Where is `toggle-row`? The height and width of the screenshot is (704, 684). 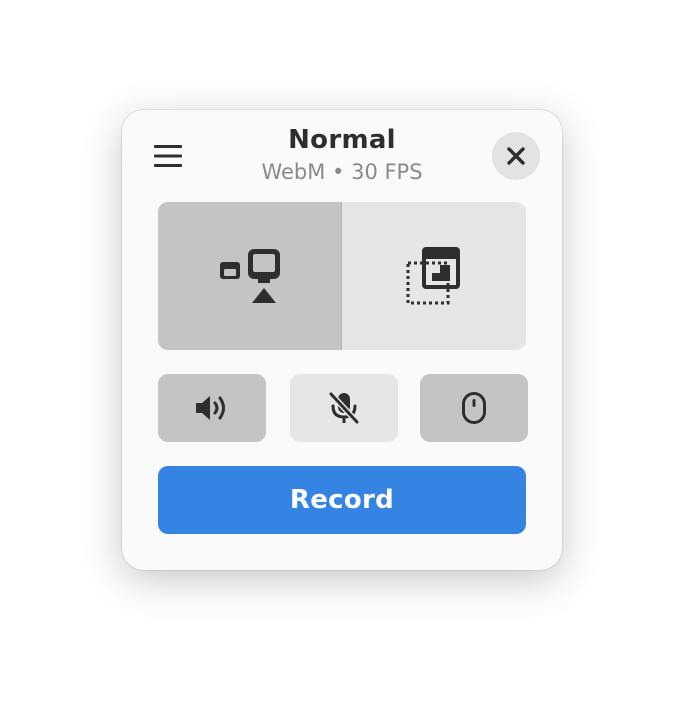 toggle-row is located at coordinates (343, 408).